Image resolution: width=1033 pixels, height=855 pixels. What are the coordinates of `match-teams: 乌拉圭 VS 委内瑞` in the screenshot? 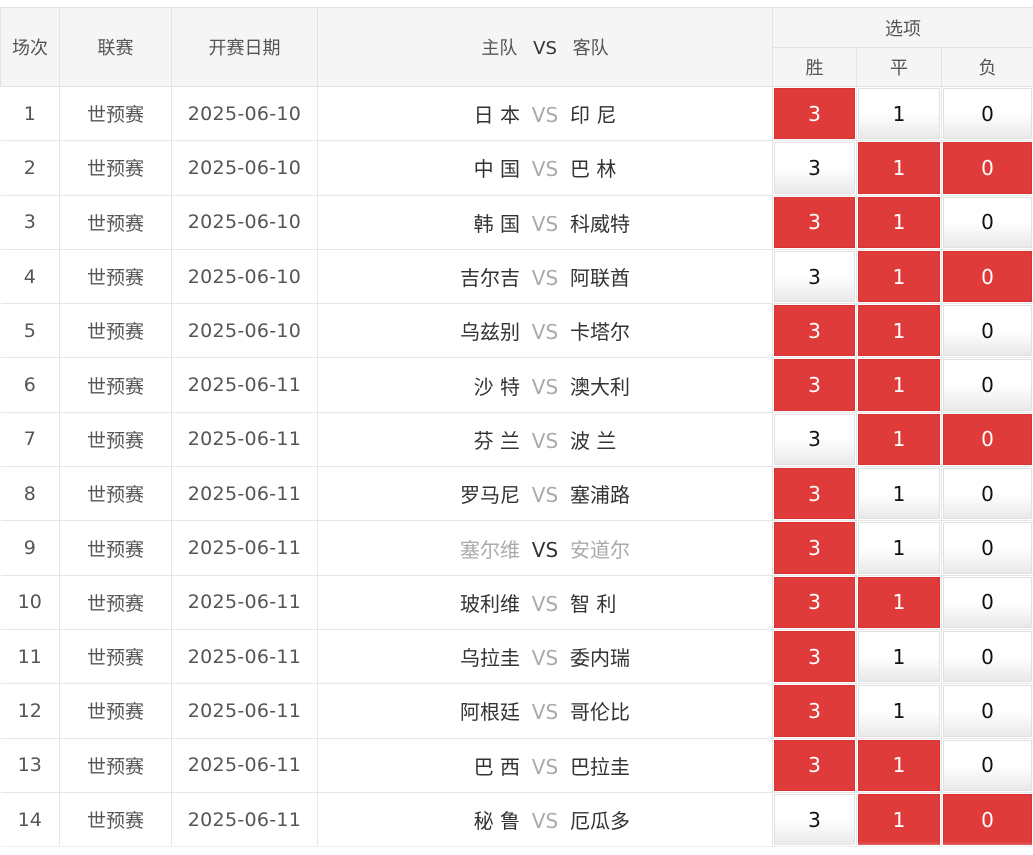 It's located at (545, 657).